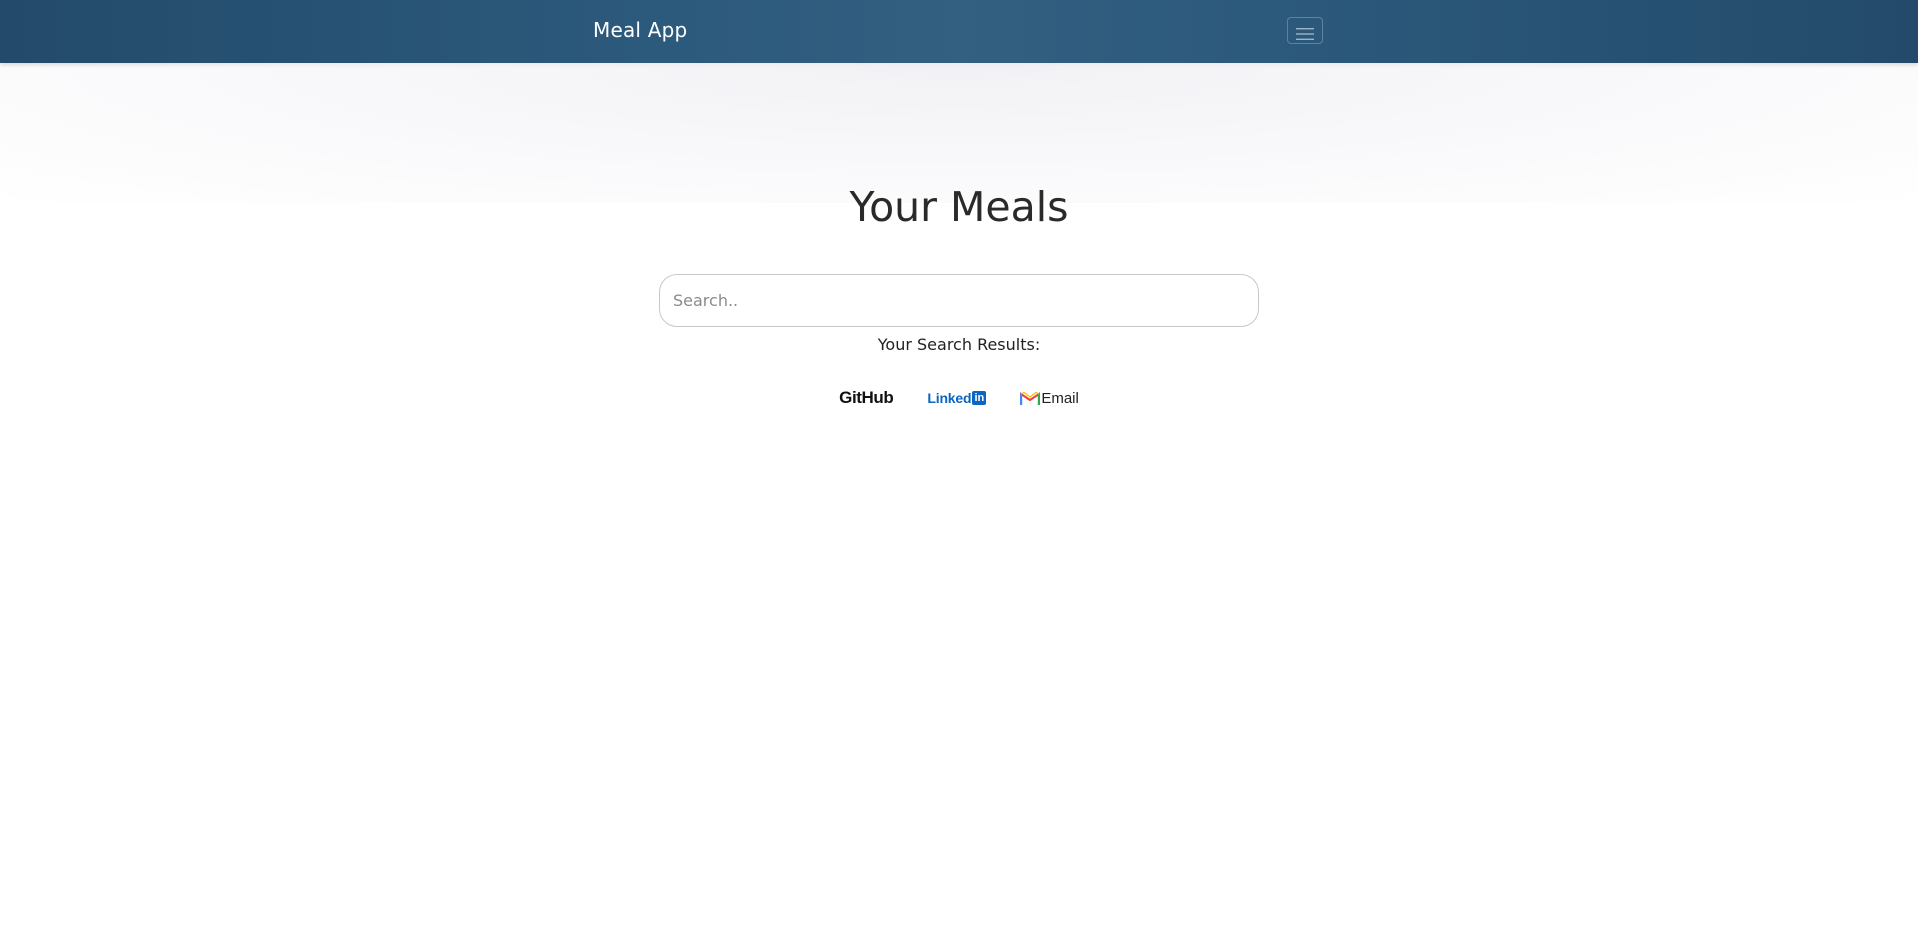 The width and height of the screenshot is (1918, 948). Describe the element at coordinates (959, 133) in the screenshot. I see `header-shadow` at that location.